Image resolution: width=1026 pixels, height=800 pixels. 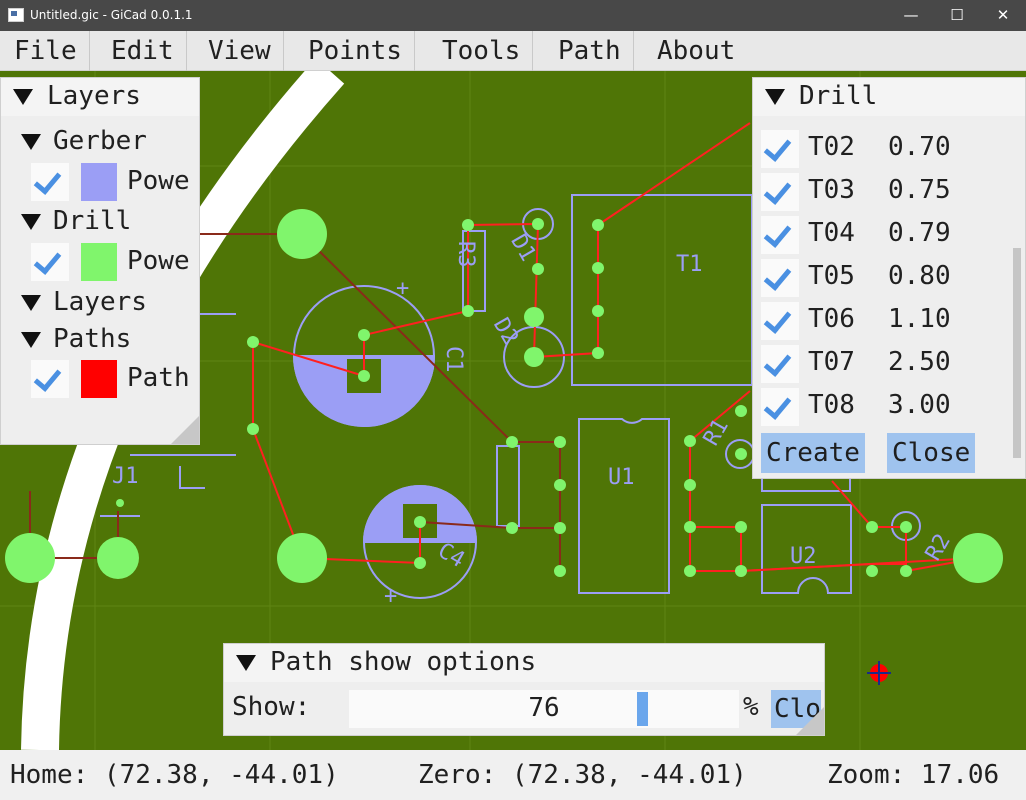 What do you see at coordinates (879, 673) in the screenshot?
I see `home-marker-icon` at bounding box center [879, 673].